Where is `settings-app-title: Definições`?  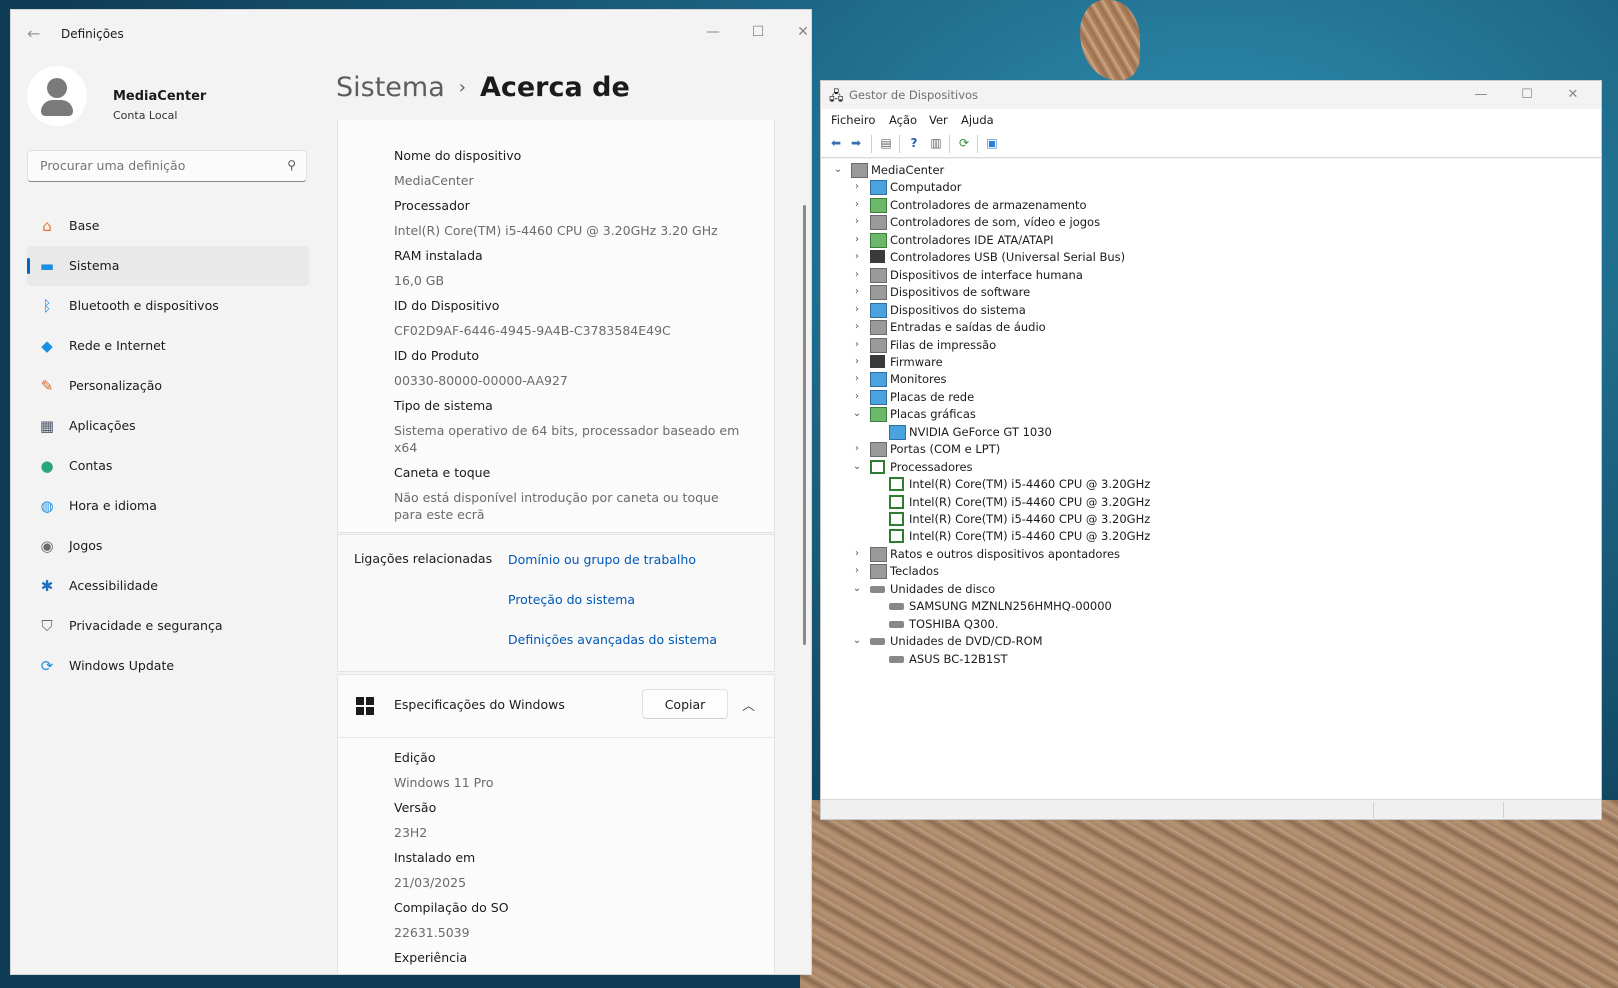
settings-app-title: Definições is located at coordinates (92, 34).